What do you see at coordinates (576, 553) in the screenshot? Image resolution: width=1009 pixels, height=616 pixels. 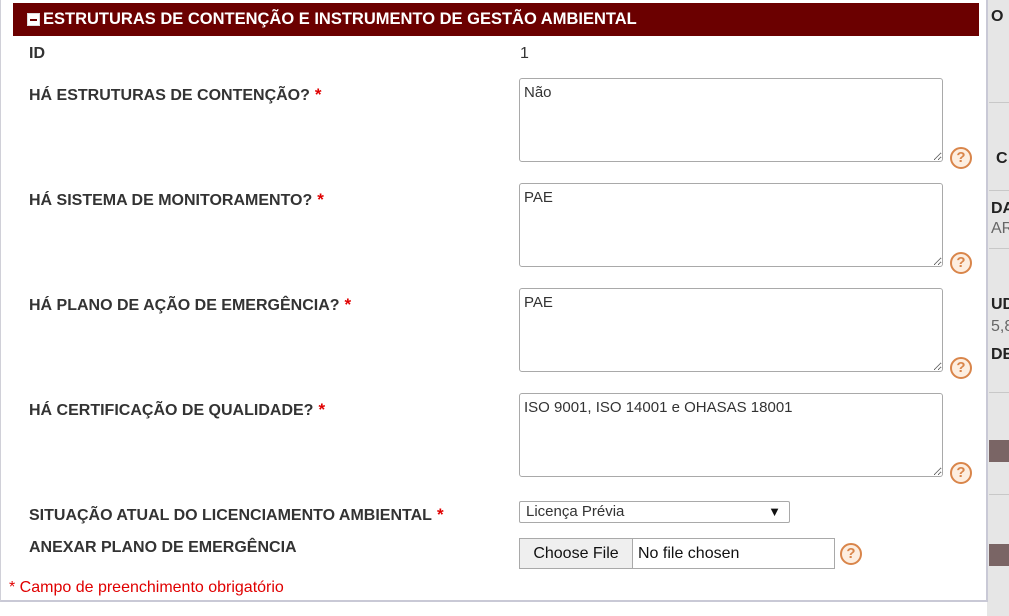 I see `choose-file-button: Choose File` at bounding box center [576, 553].